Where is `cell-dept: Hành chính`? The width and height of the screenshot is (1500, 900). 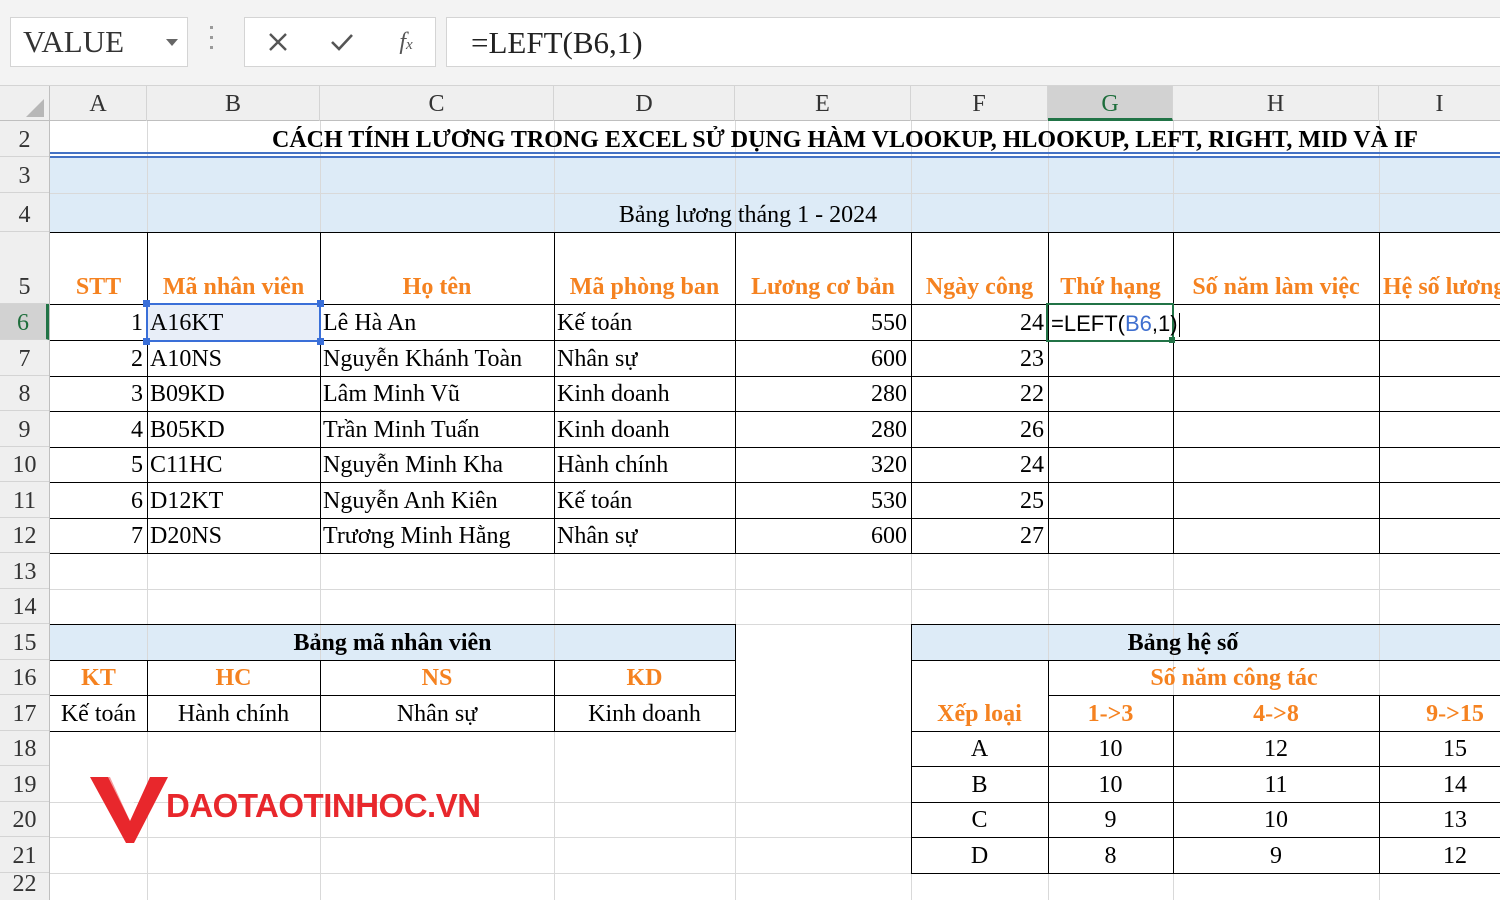
cell-dept: Hành chính is located at coordinates (644, 465).